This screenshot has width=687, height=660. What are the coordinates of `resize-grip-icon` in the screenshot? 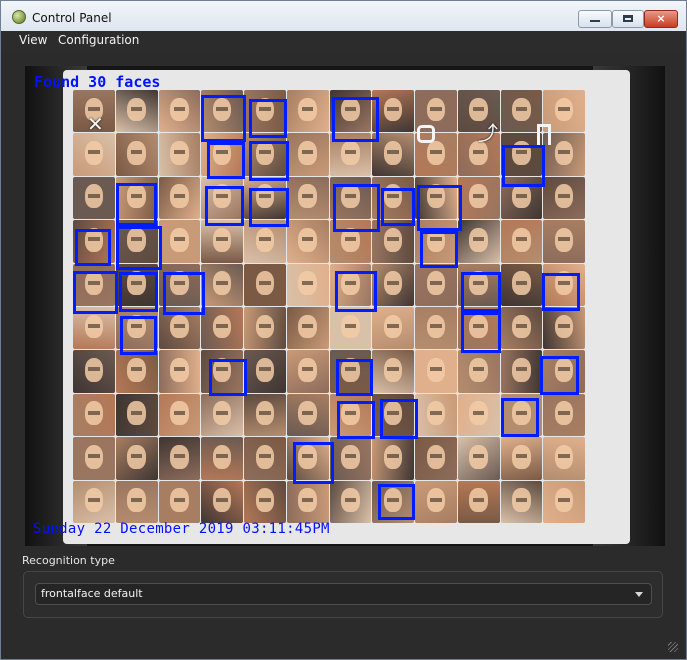 It's located at (673, 647).